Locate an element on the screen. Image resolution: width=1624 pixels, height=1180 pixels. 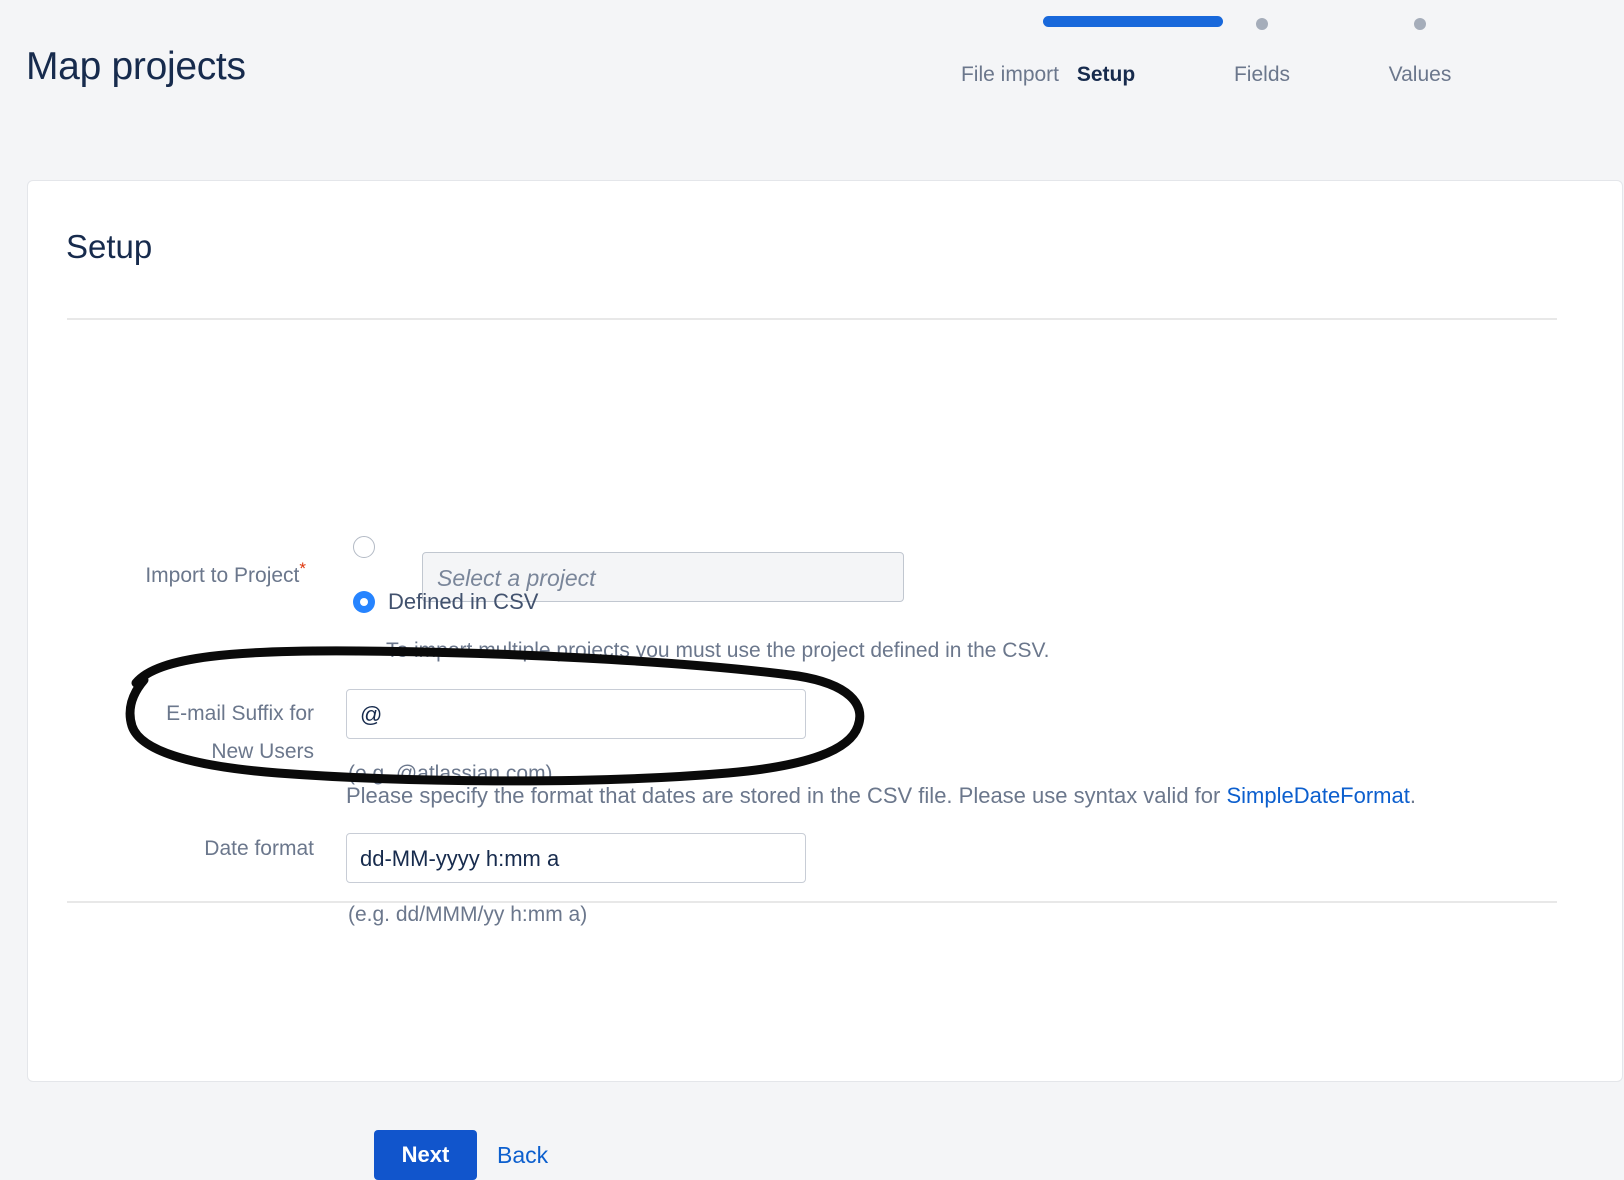
label-date-format: Date format is located at coordinates (259, 848).